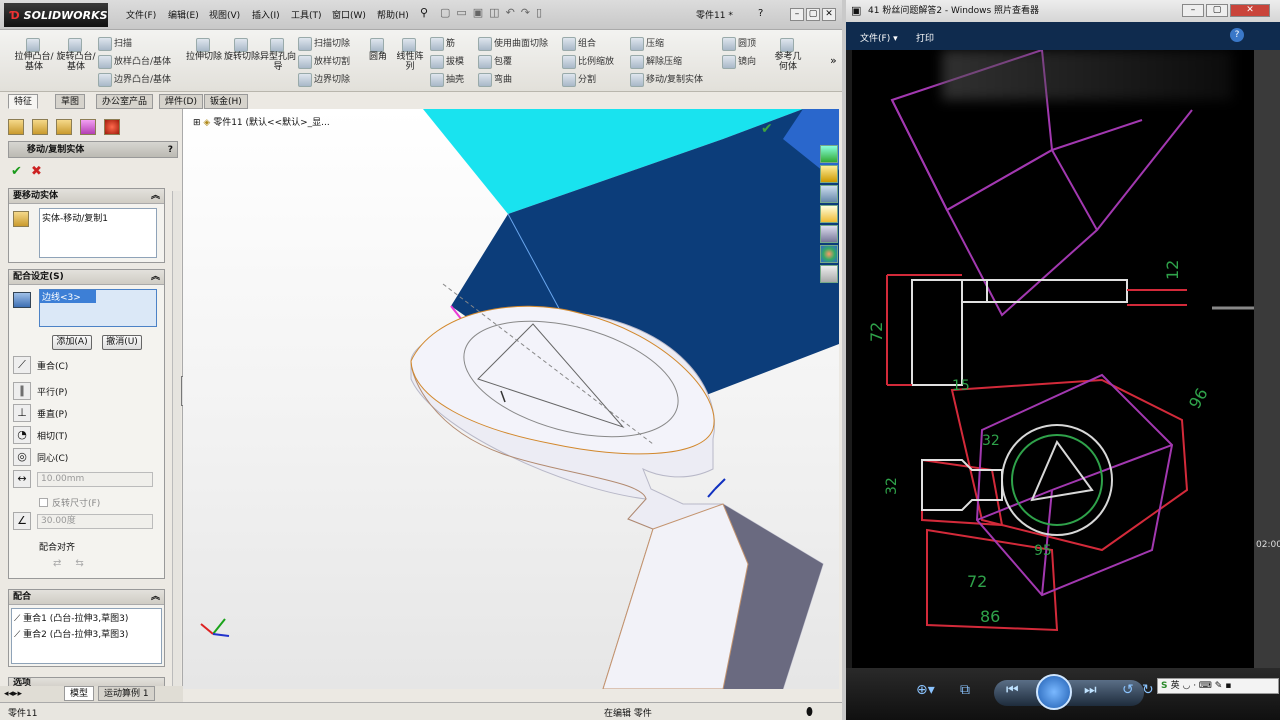 Image resolution: width=1280 pixels, height=720 pixels. I want to click on tab-model: 模型, so click(79, 693).